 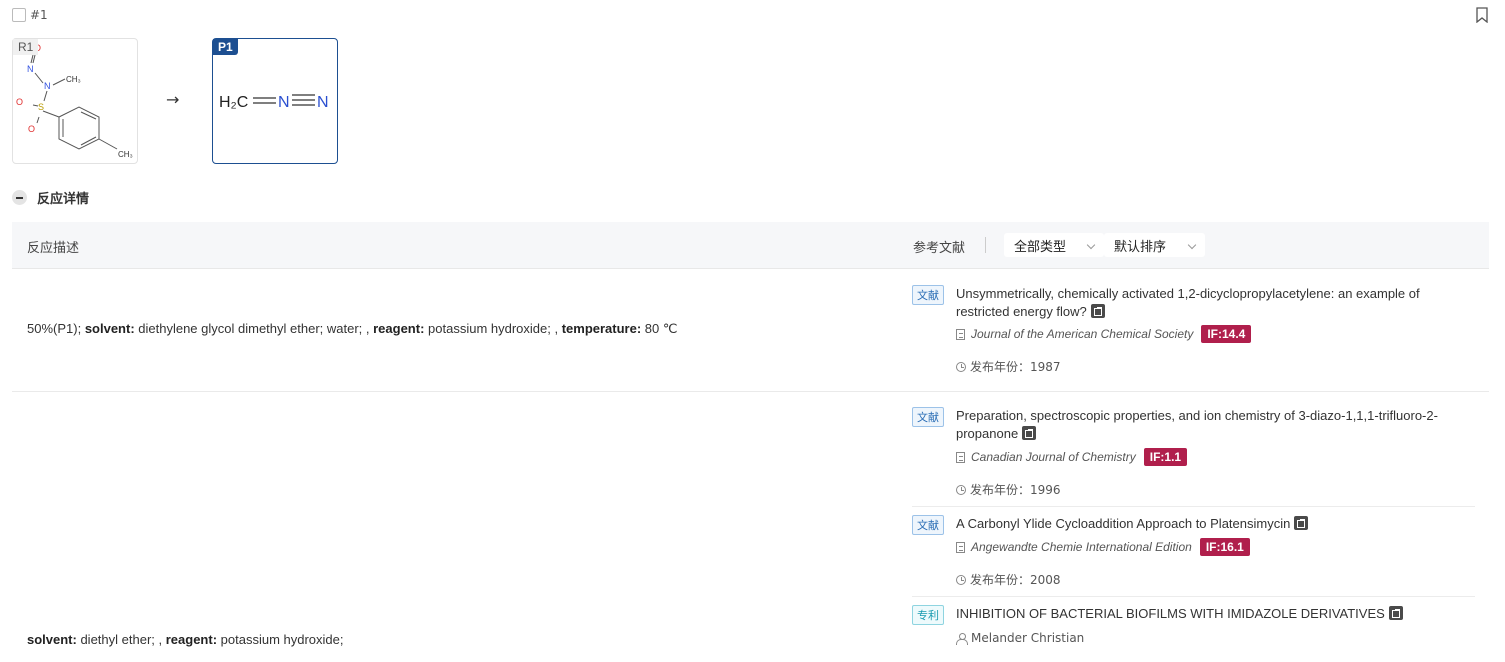 I want to click on select-checkbox, so click(x=19, y=15).